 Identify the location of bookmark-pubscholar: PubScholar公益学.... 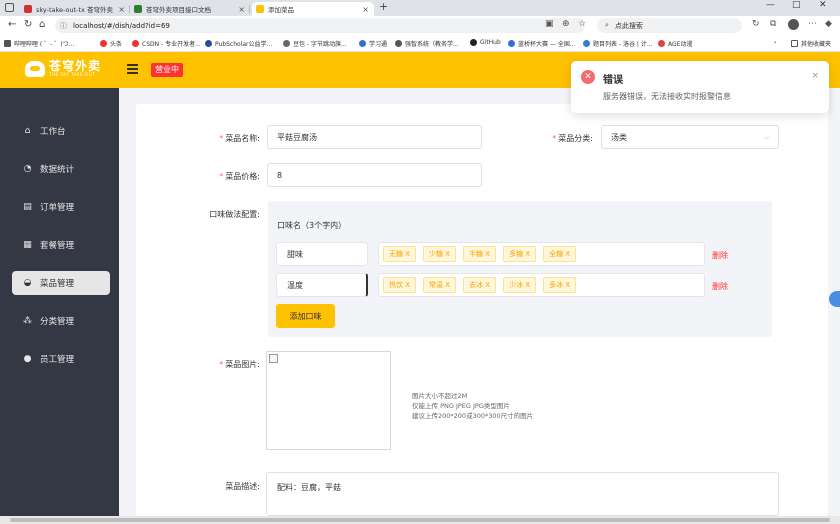
(238, 43).